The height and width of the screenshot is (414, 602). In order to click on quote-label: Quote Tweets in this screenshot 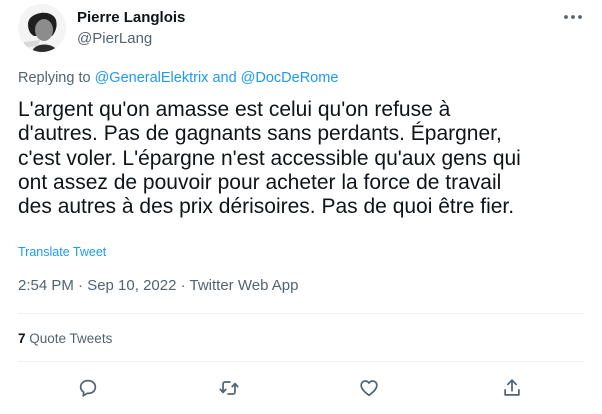, I will do `click(69, 338)`.